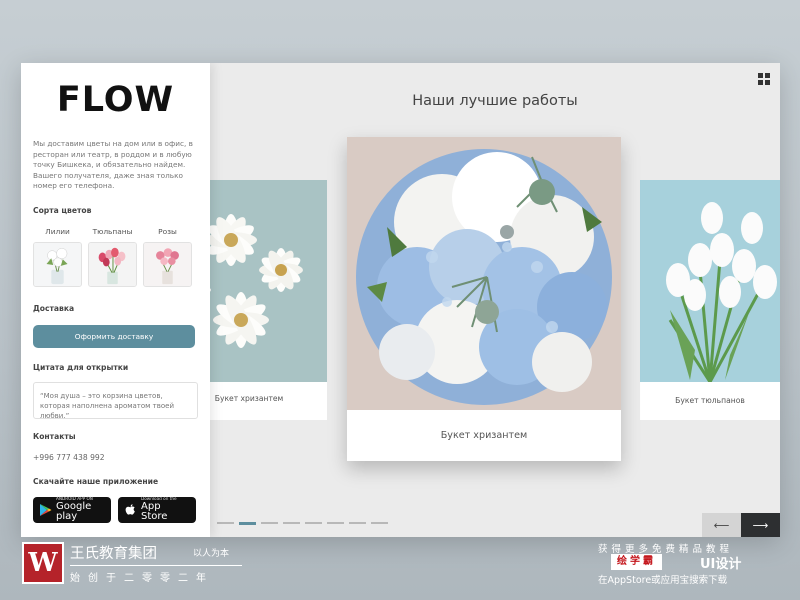 This screenshot has width=800, height=600. Describe the element at coordinates (760, 525) in the screenshot. I see `next-arrow-button: ⟶` at that location.